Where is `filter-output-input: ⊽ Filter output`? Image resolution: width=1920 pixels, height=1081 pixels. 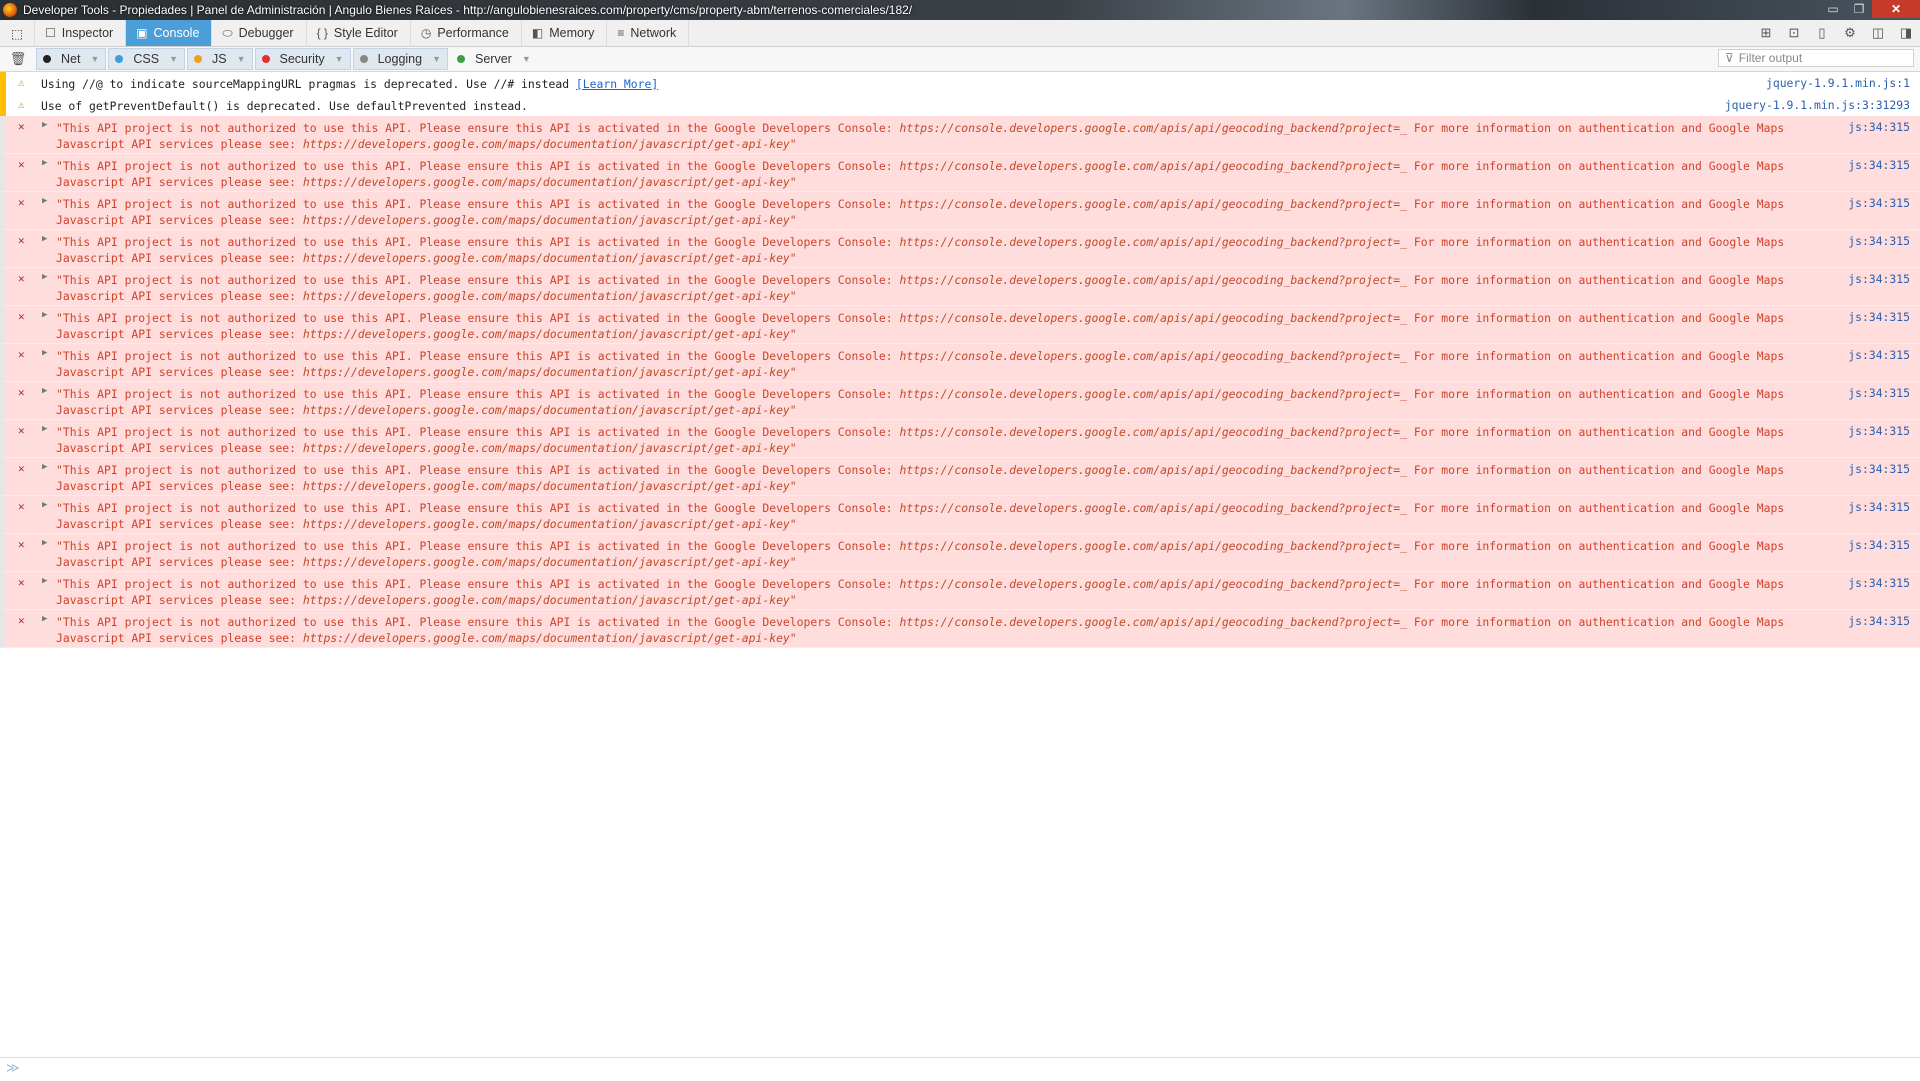 filter-output-input: ⊽ Filter output is located at coordinates (1816, 58).